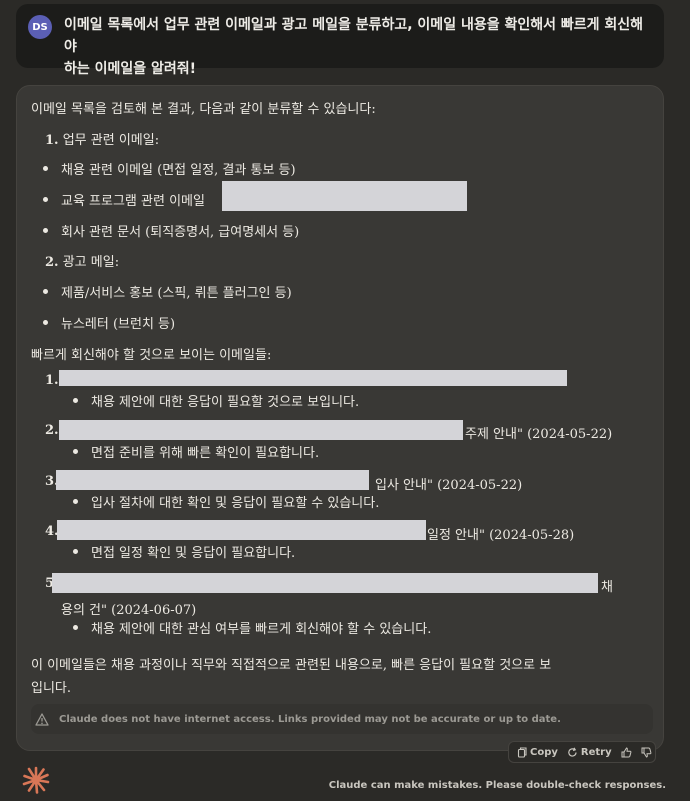 The height and width of the screenshot is (801, 690). I want to click on thumbs-down-button, so click(646, 752).